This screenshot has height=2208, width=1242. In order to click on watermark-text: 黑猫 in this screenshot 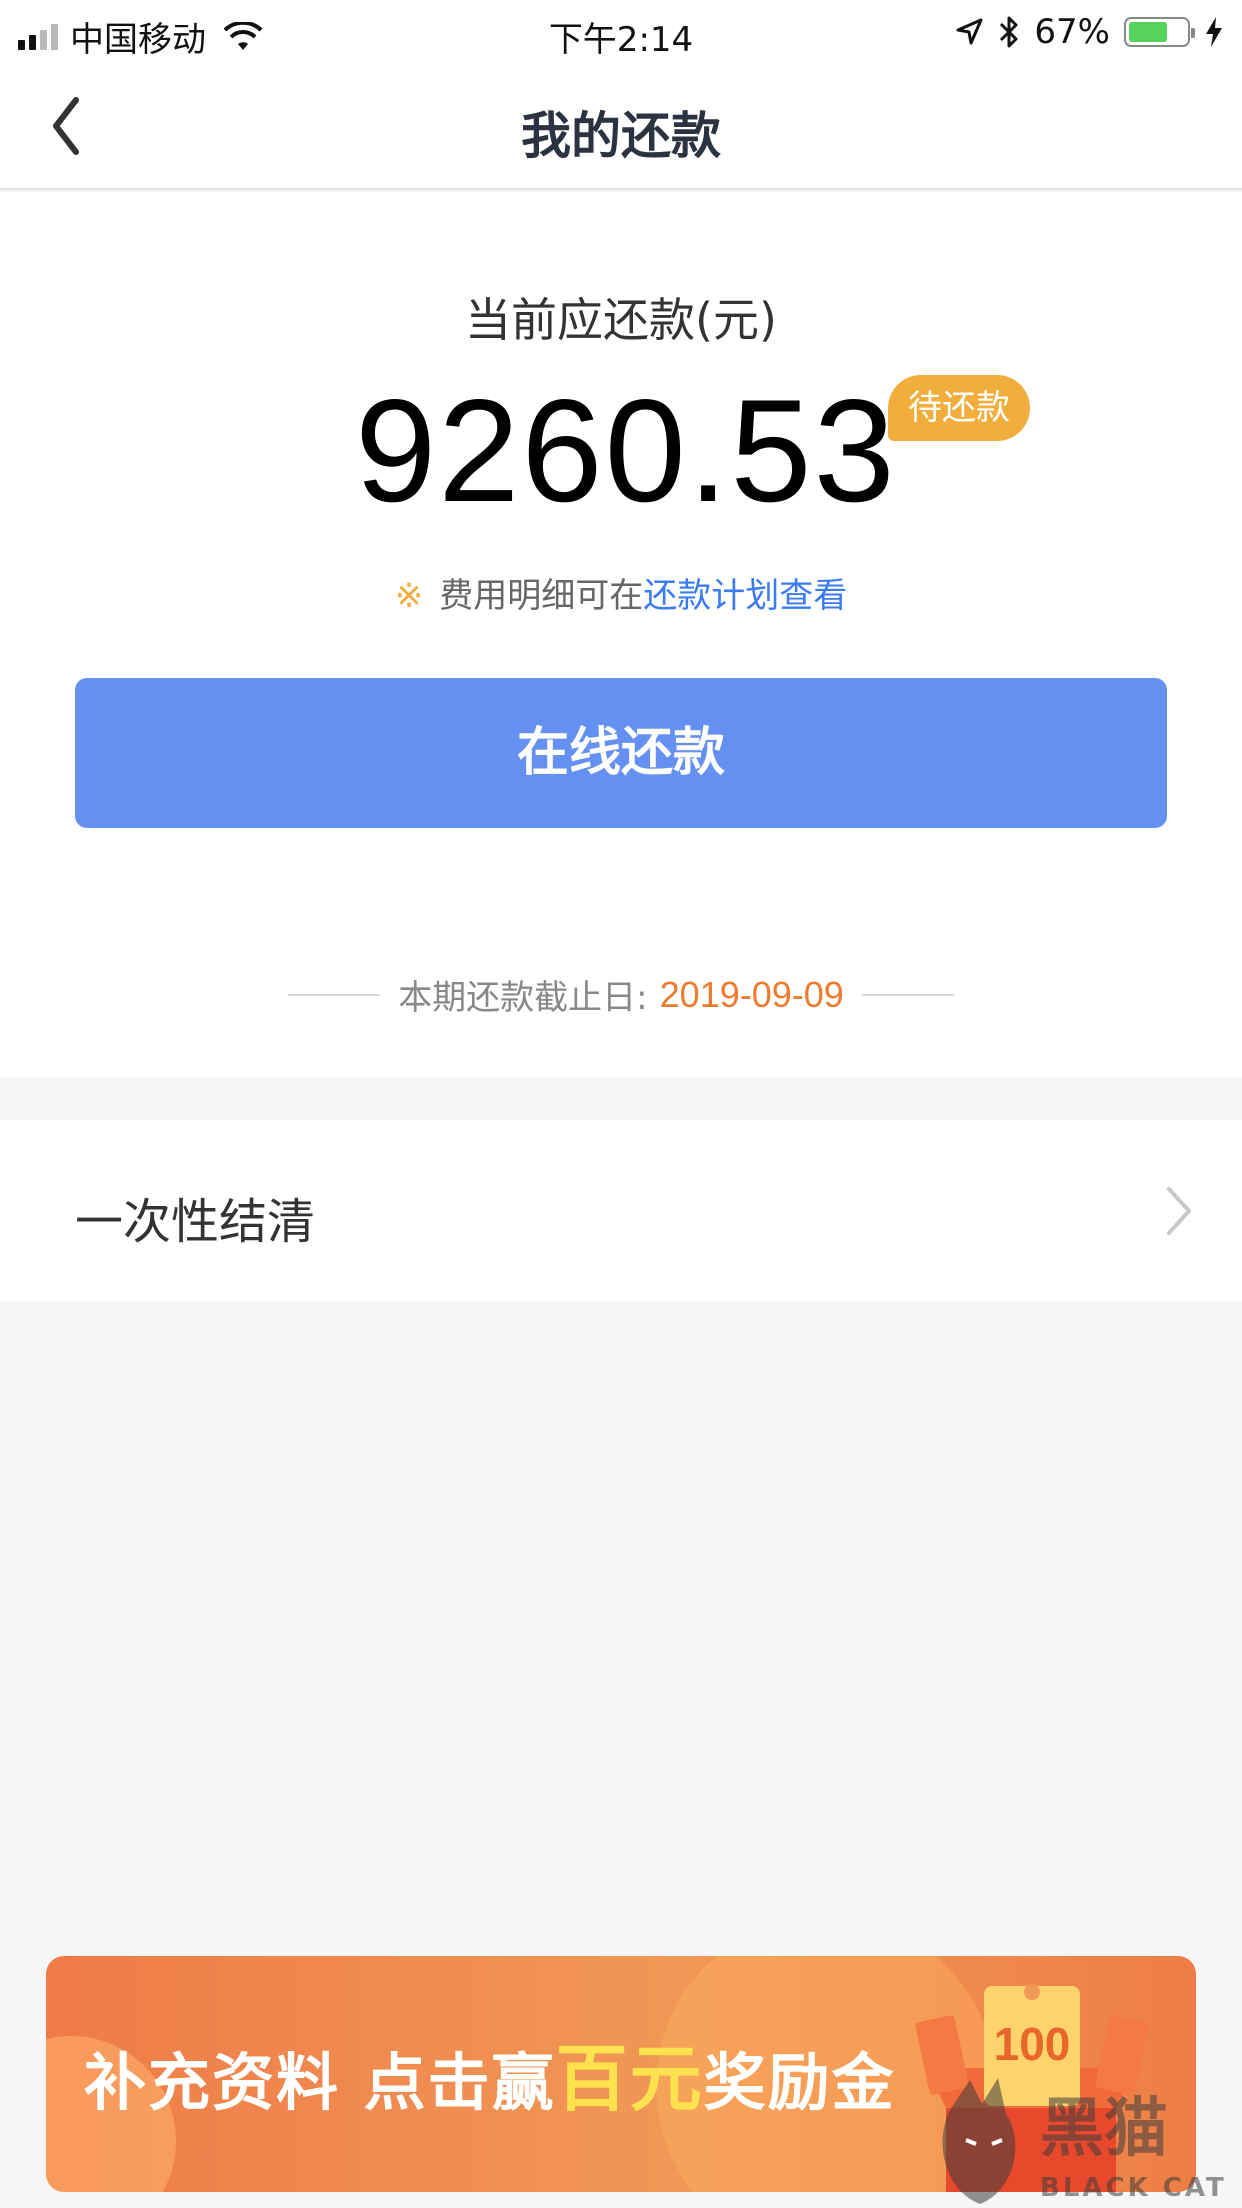, I will do `click(1104, 2129)`.